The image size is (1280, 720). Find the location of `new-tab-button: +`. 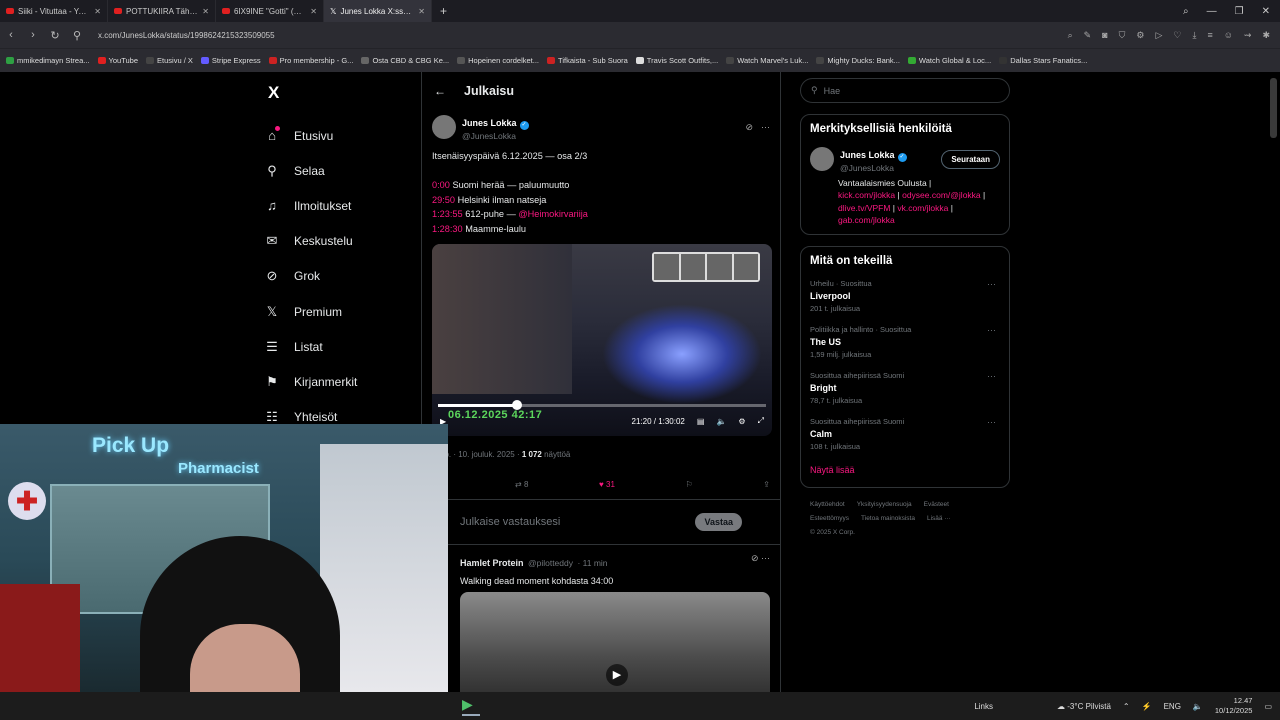

new-tab-button: + is located at coordinates (443, 11).